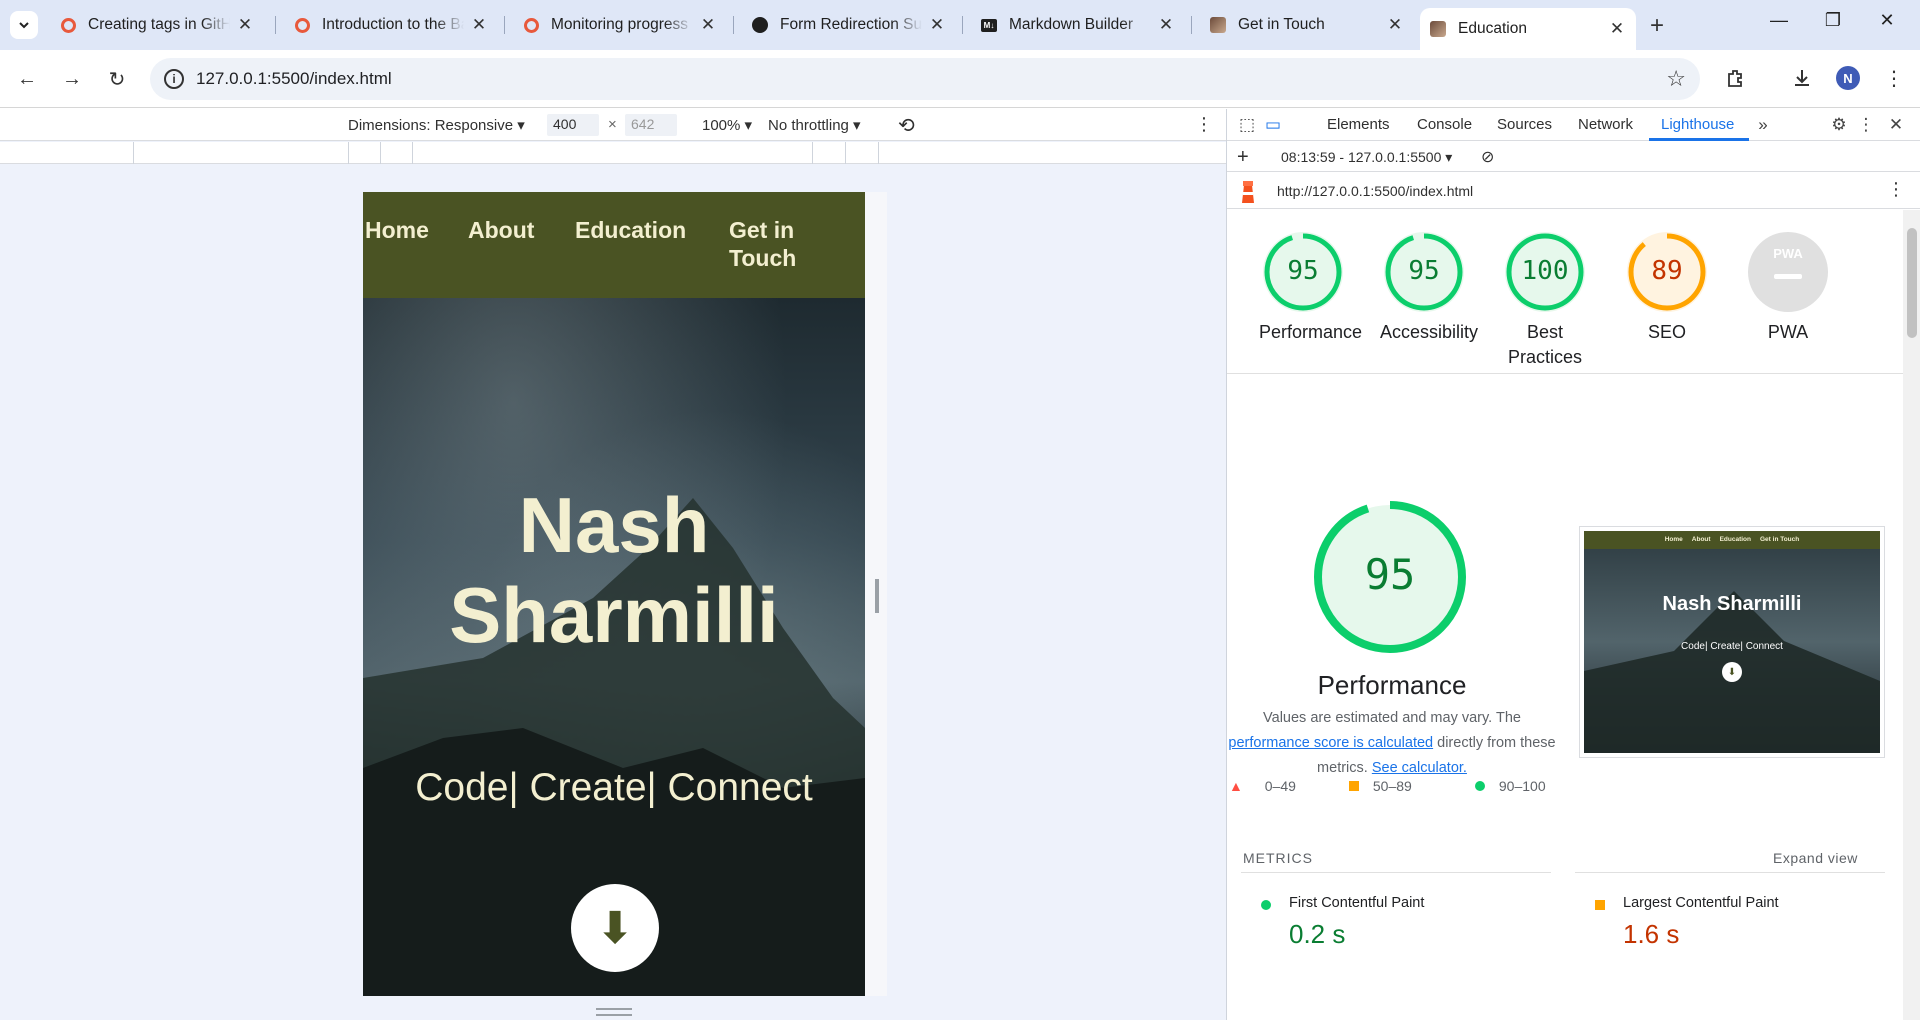 This screenshot has height=1020, width=1920. I want to click on browser-tab: Introduction to the Basics ✕, so click(391, 25).